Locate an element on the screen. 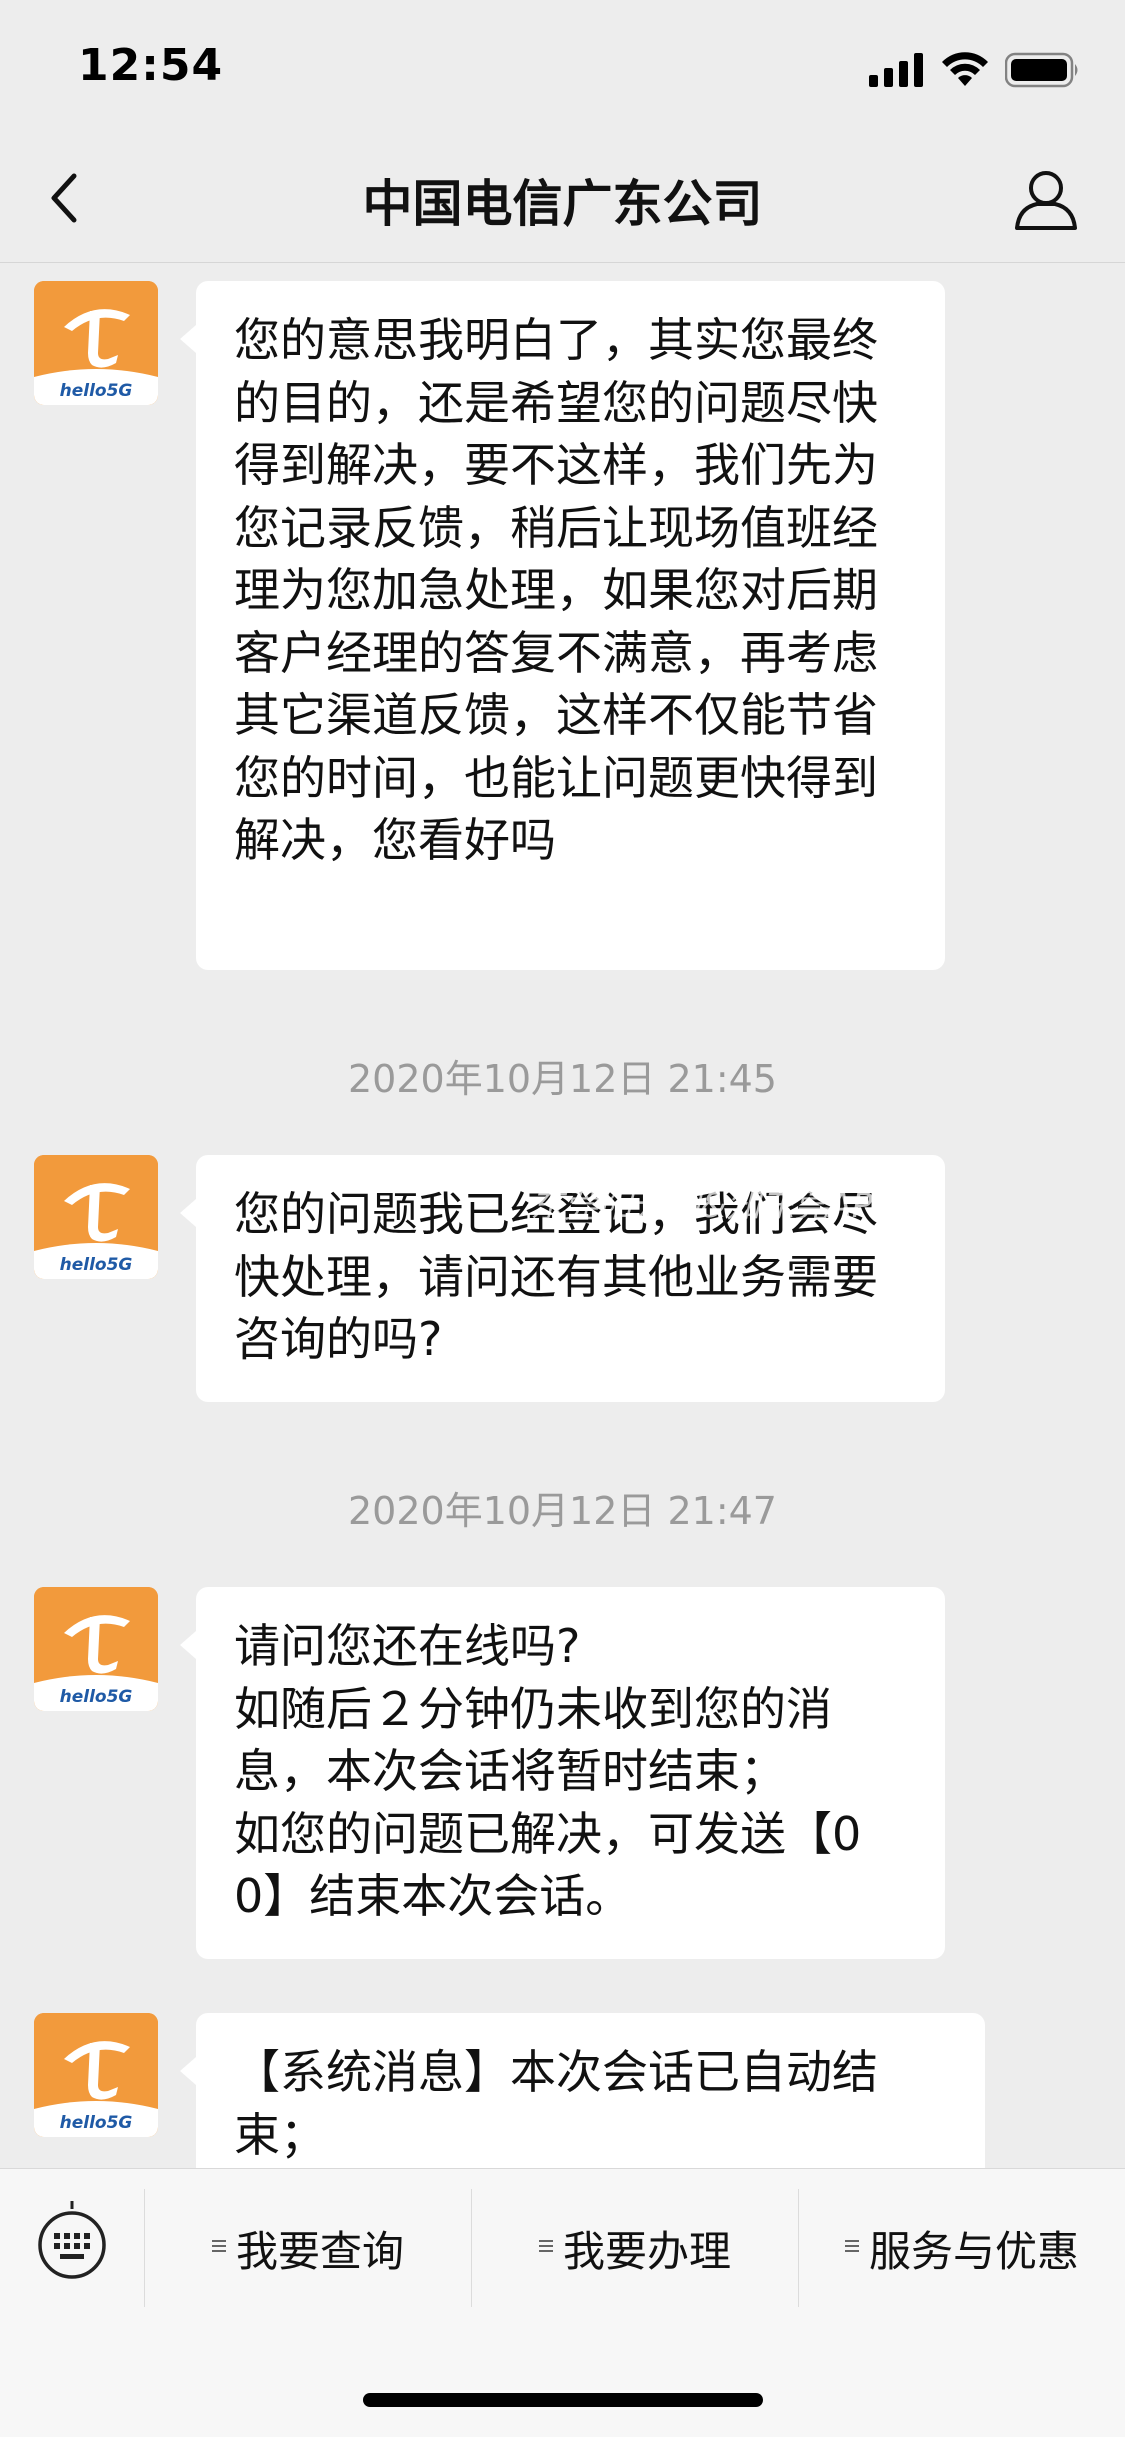 The height and width of the screenshot is (2437, 1125). message-timestamp: 2020年10月12日 21:47 is located at coordinates (562, 1511).